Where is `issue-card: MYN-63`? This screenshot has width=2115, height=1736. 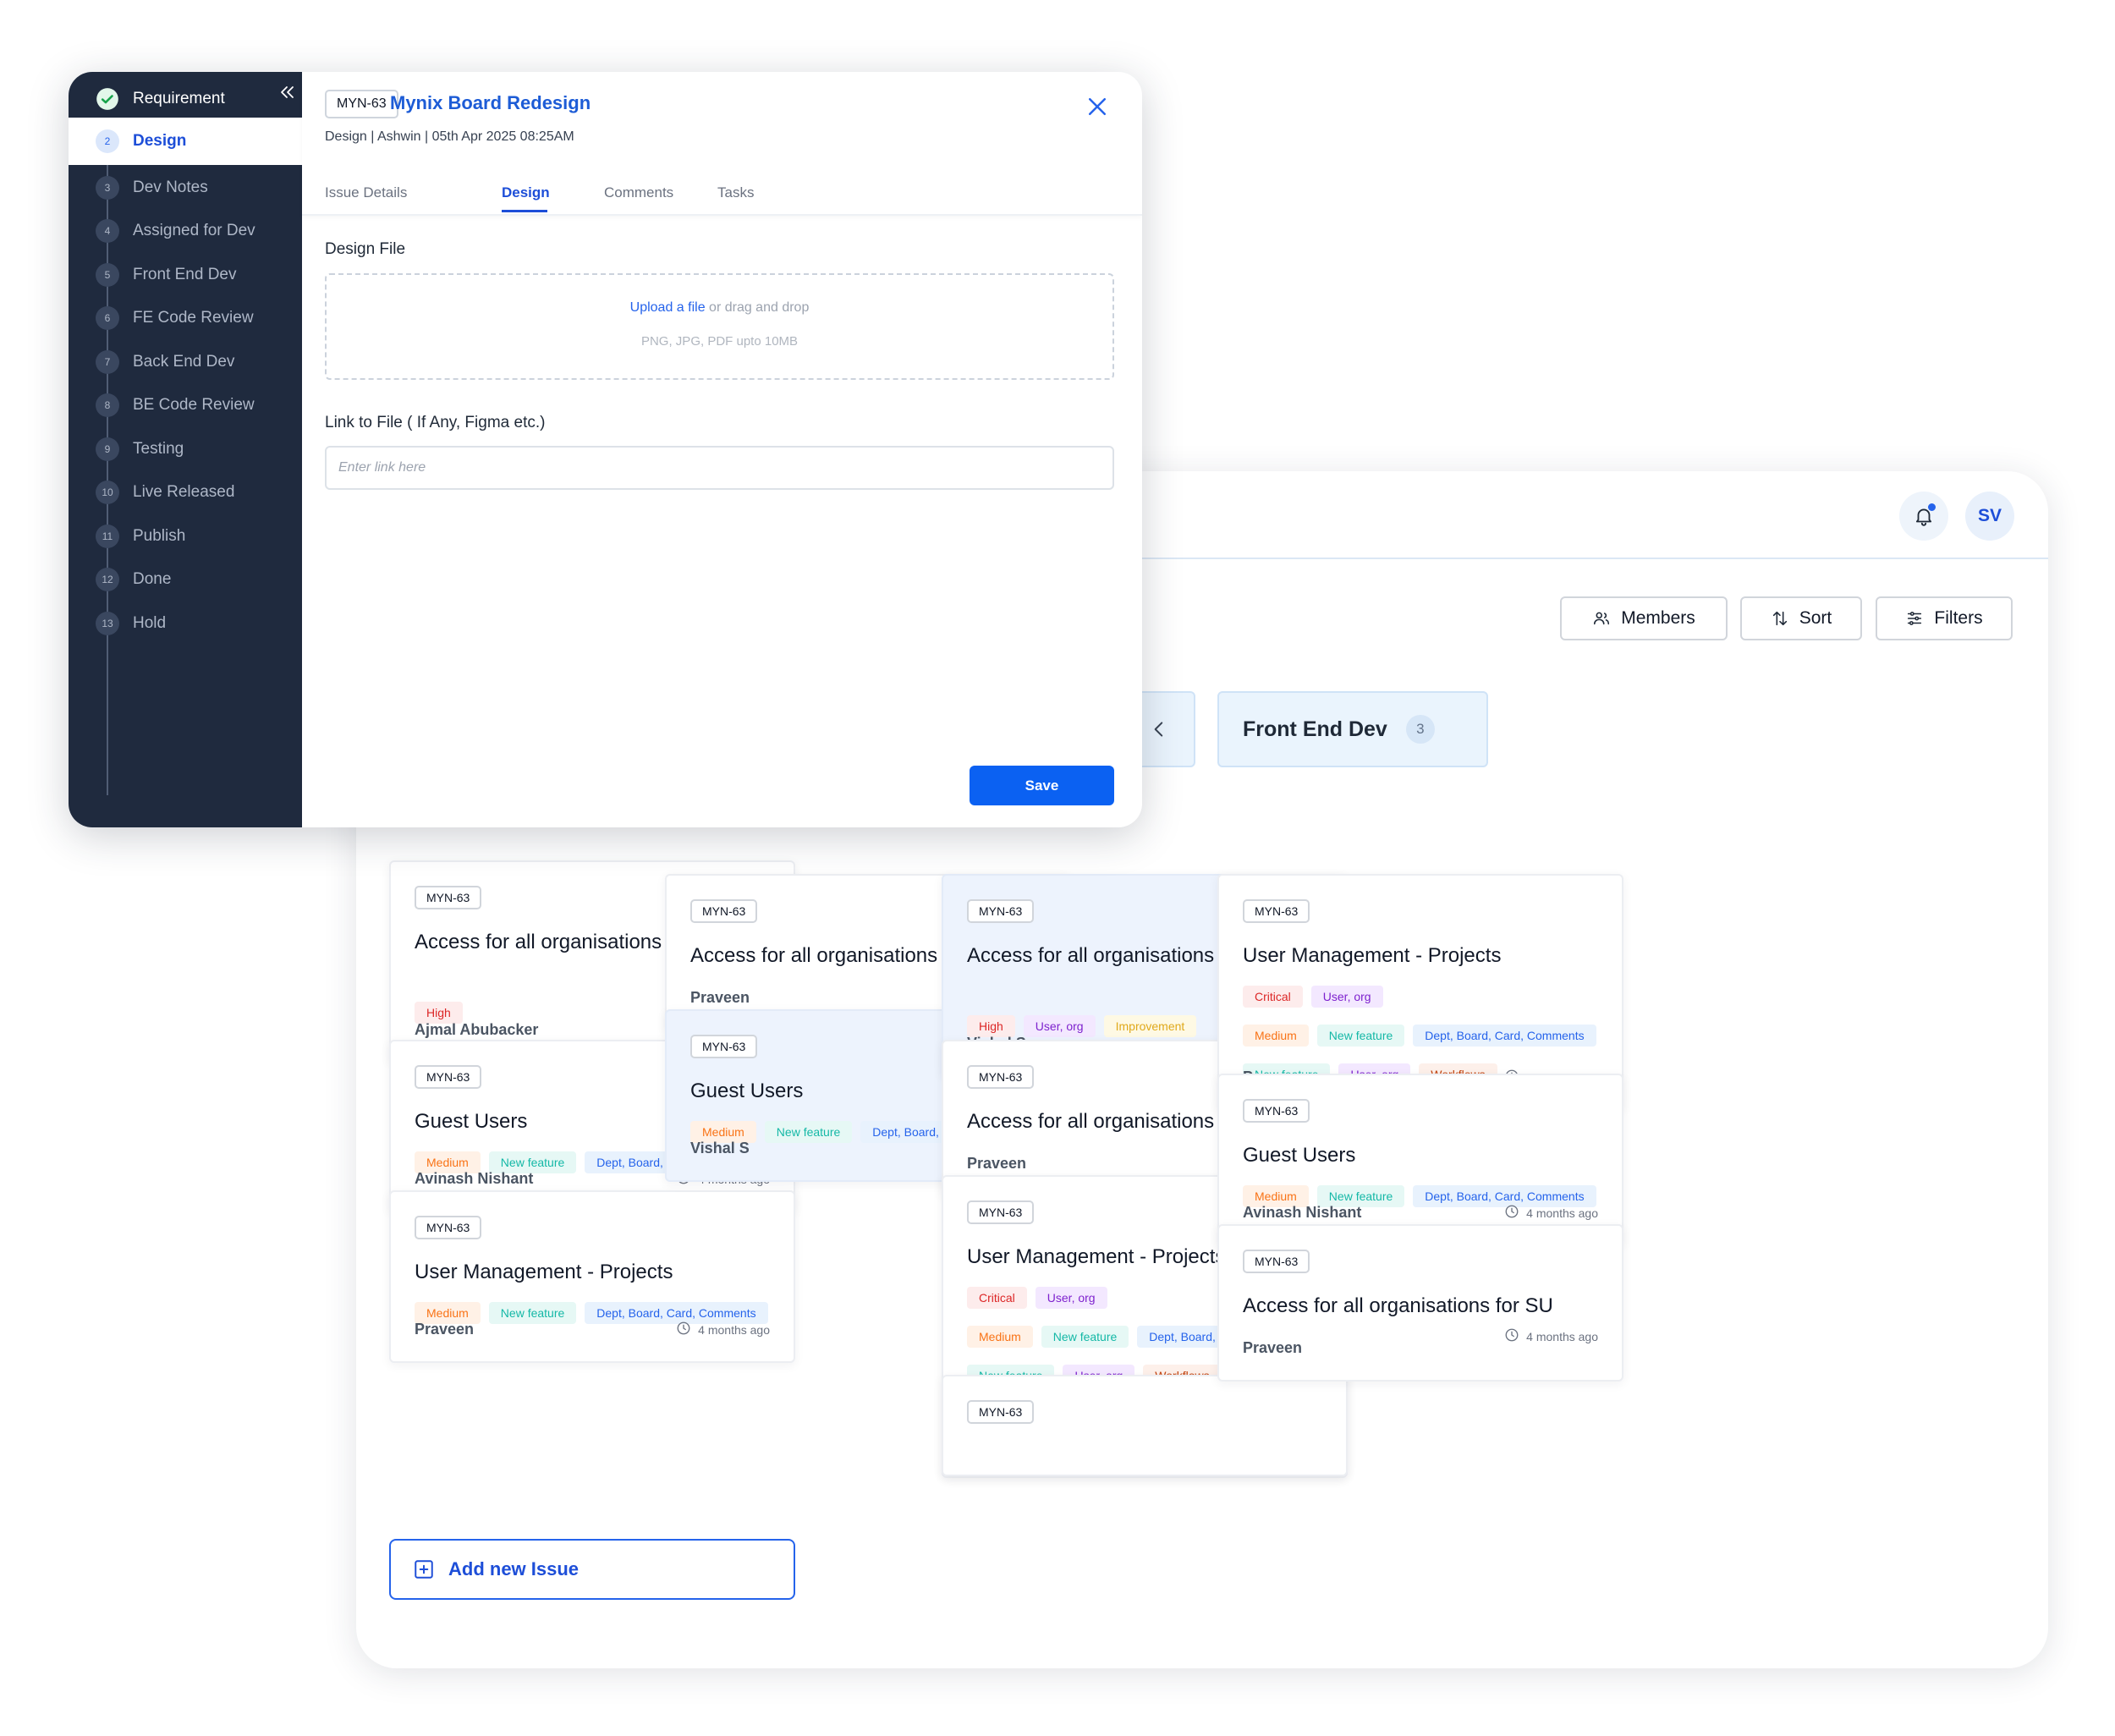 issue-card: MYN-63 is located at coordinates (1145, 1425).